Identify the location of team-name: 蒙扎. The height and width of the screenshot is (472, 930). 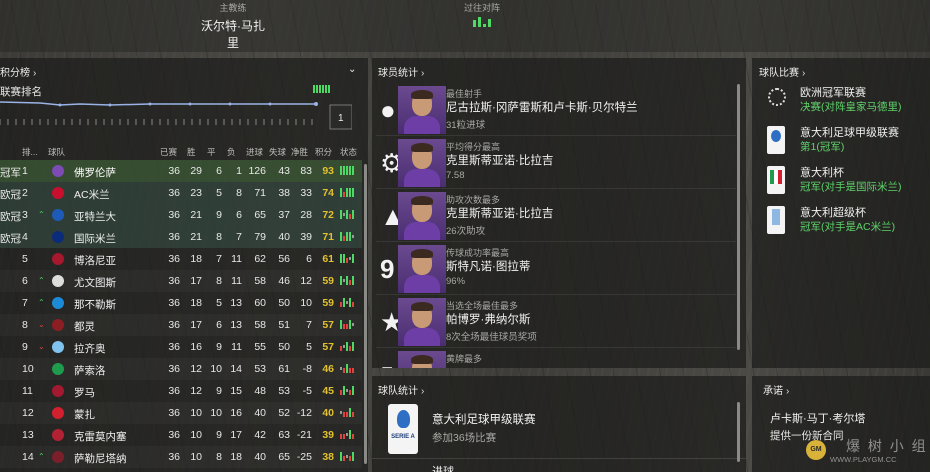
(84, 414).